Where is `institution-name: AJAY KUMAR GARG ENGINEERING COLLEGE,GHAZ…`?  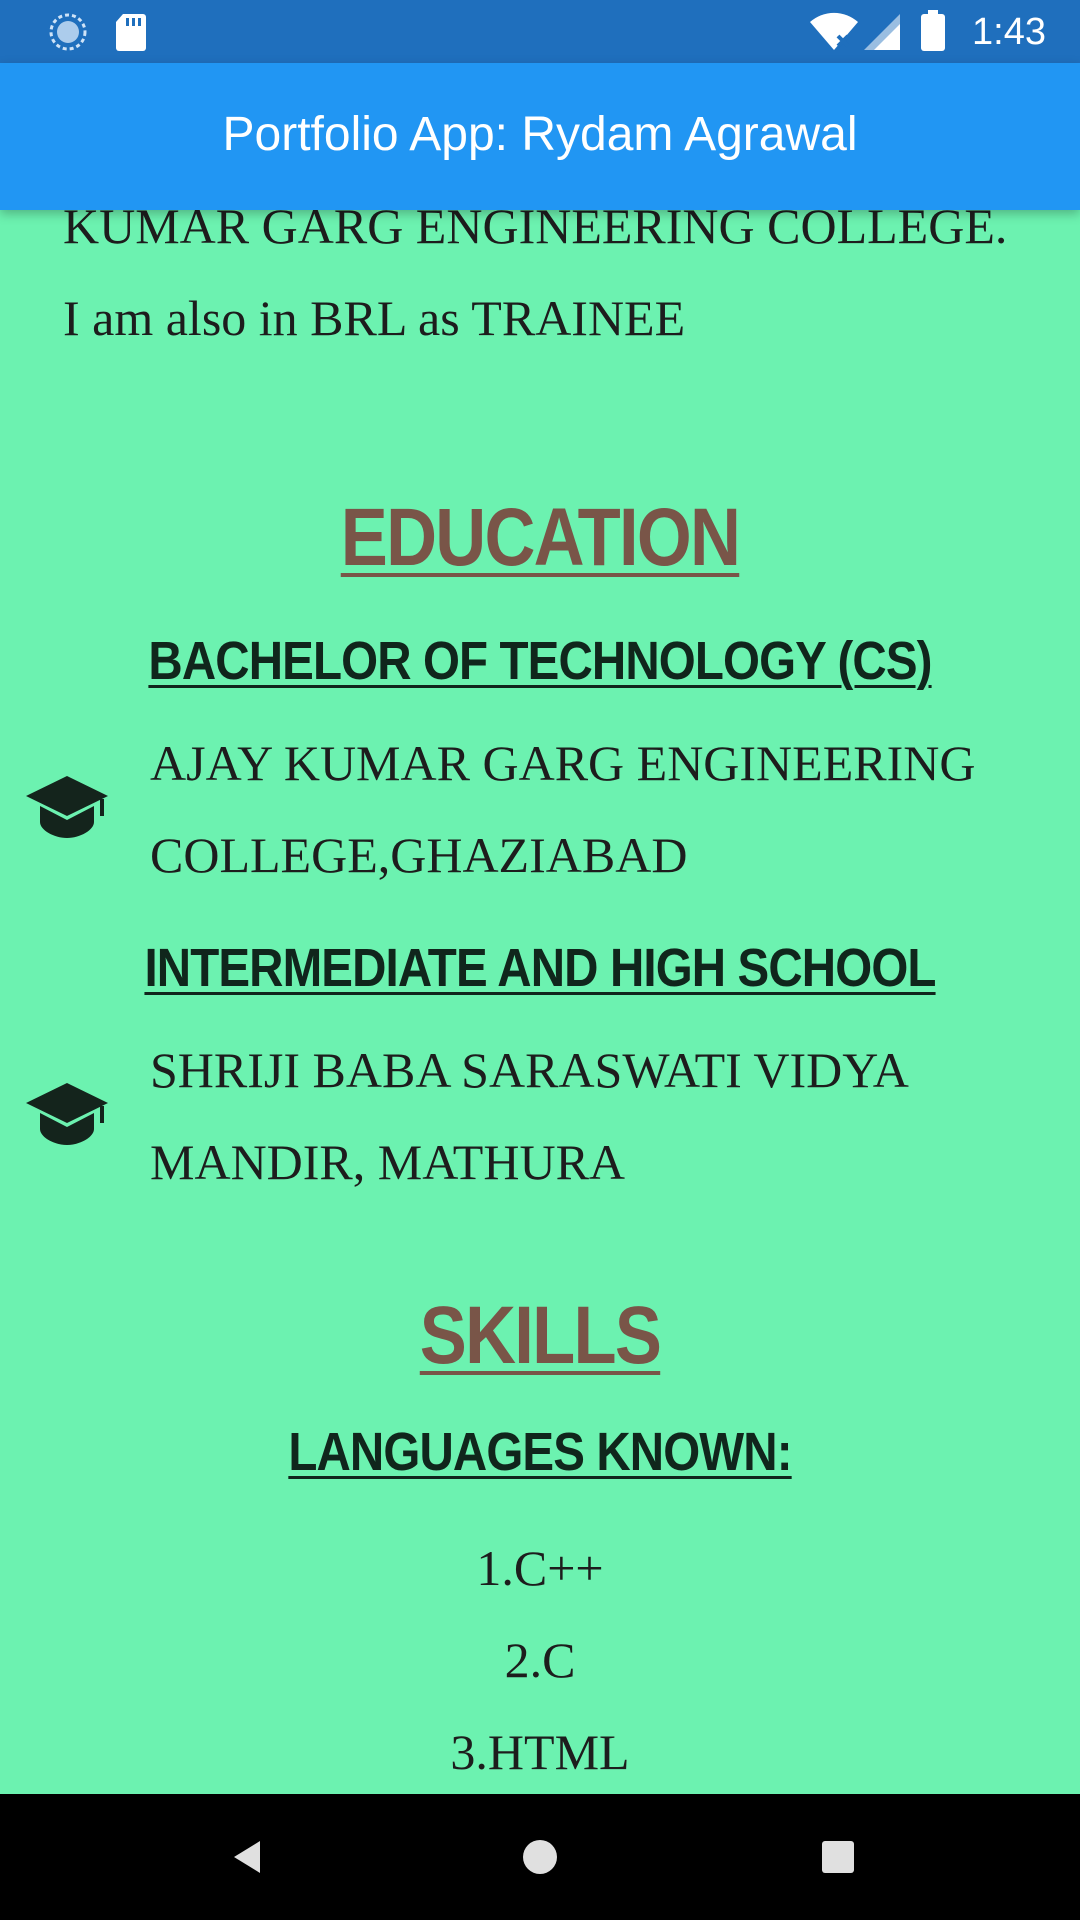 institution-name: AJAY KUMAR GARG ENGINEERING COLLEGE,GHAZ… is located at coordinates (600, 809).